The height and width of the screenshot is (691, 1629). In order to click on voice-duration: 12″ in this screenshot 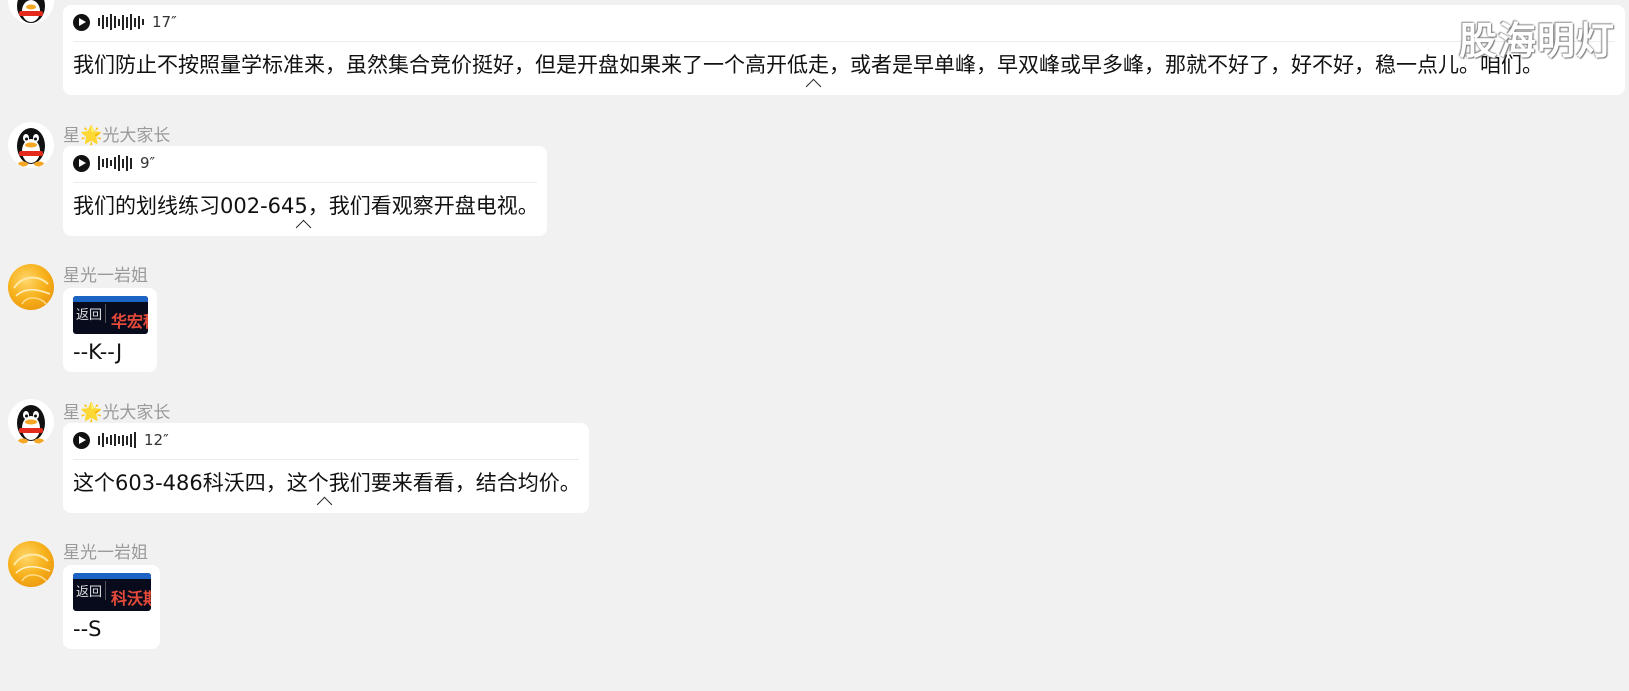, I will do `click(156, 440)`.